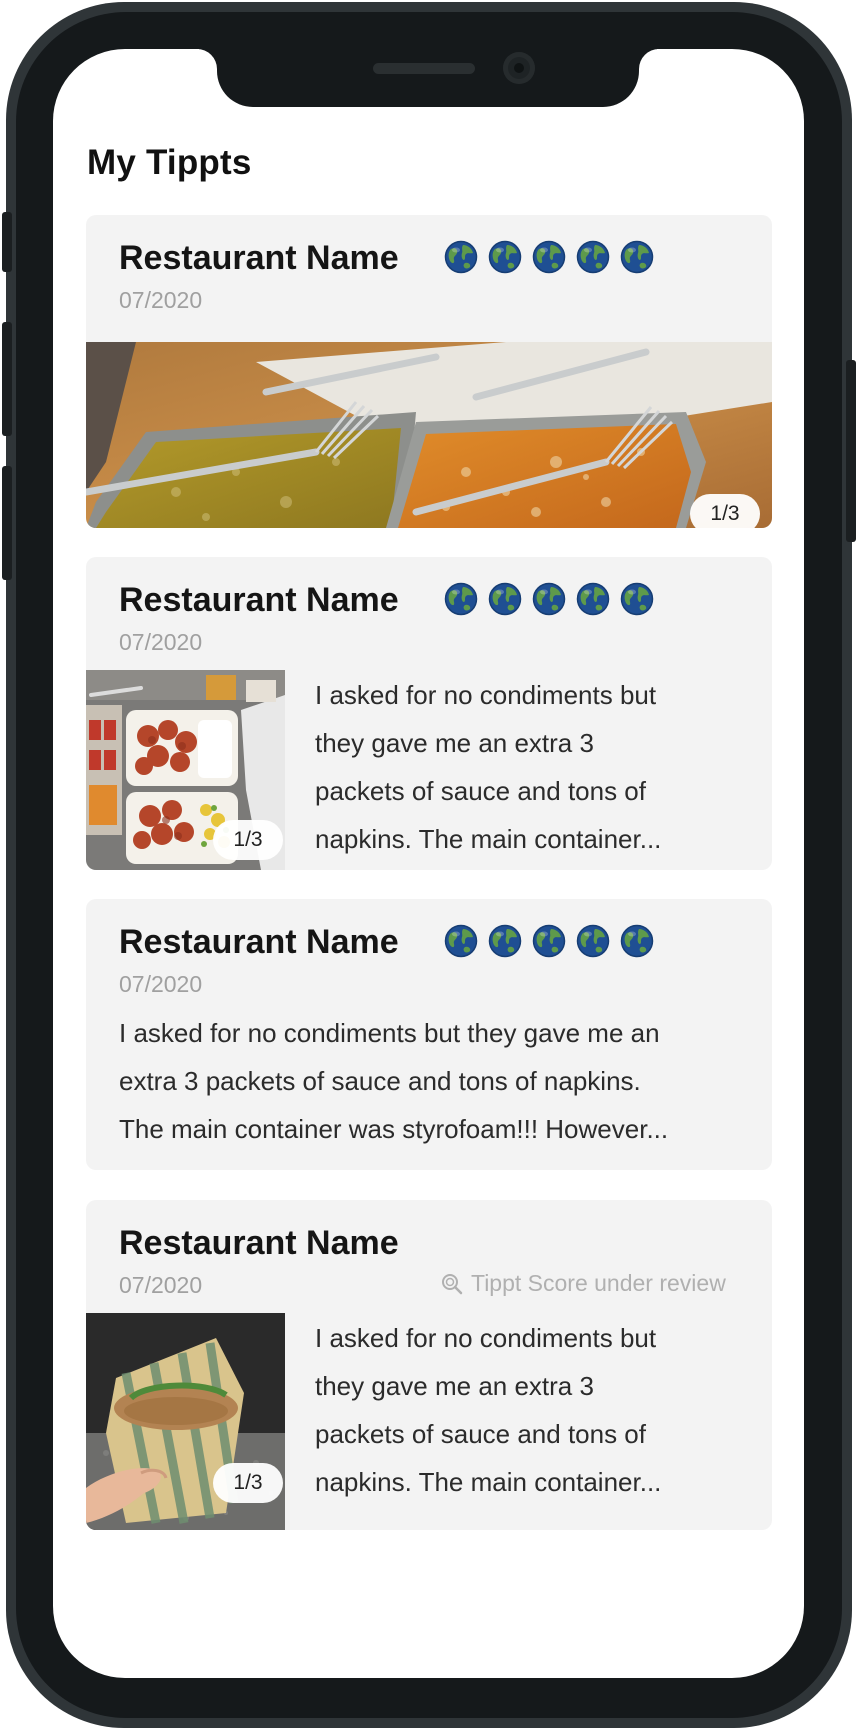  Describe the element at coordinates (519, 68) in the screenshot. I see `front-camera` at that location.